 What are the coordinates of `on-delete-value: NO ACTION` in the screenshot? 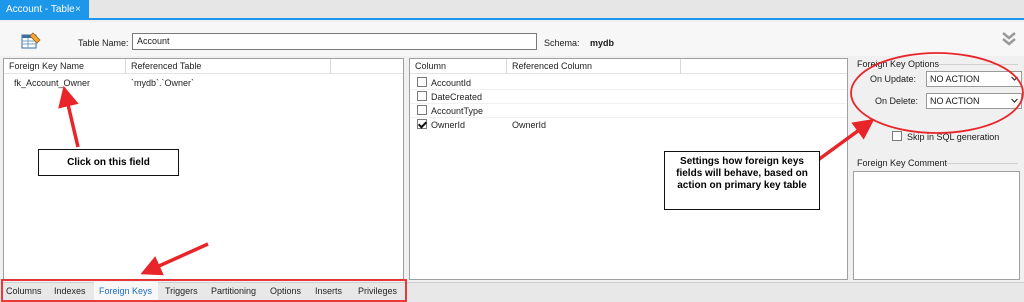 It's located at (955, 101).